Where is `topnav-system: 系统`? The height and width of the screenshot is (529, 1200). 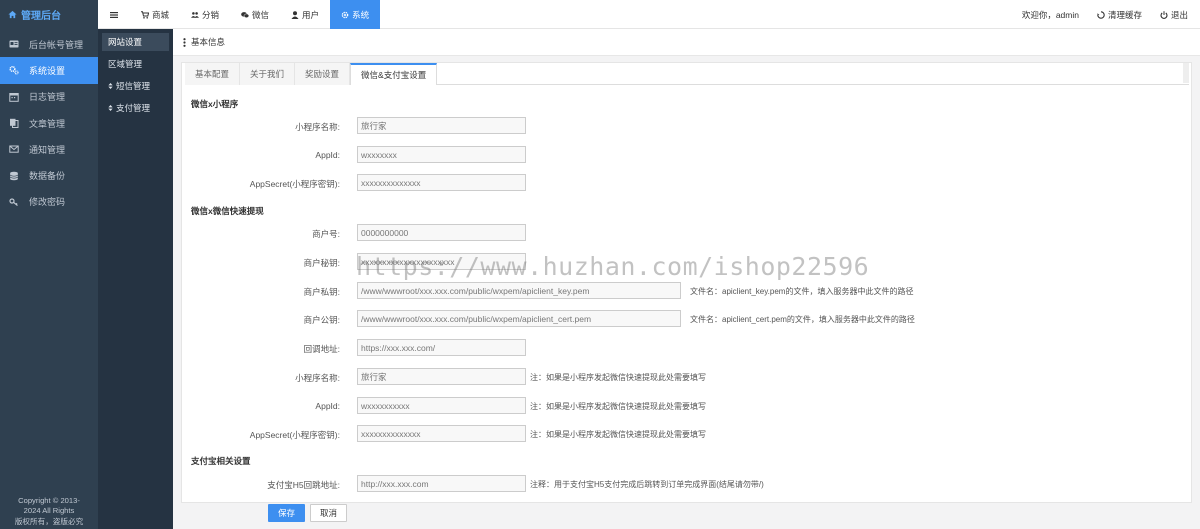 topnav-system: 系统 is located at coordinates (355, 14).